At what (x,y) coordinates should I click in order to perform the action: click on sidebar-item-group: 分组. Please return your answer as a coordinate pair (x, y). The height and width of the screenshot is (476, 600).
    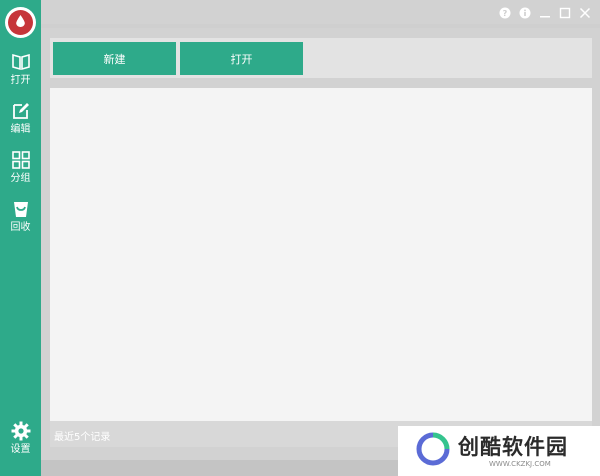
    Looking at the image, I should click on (20, 173).